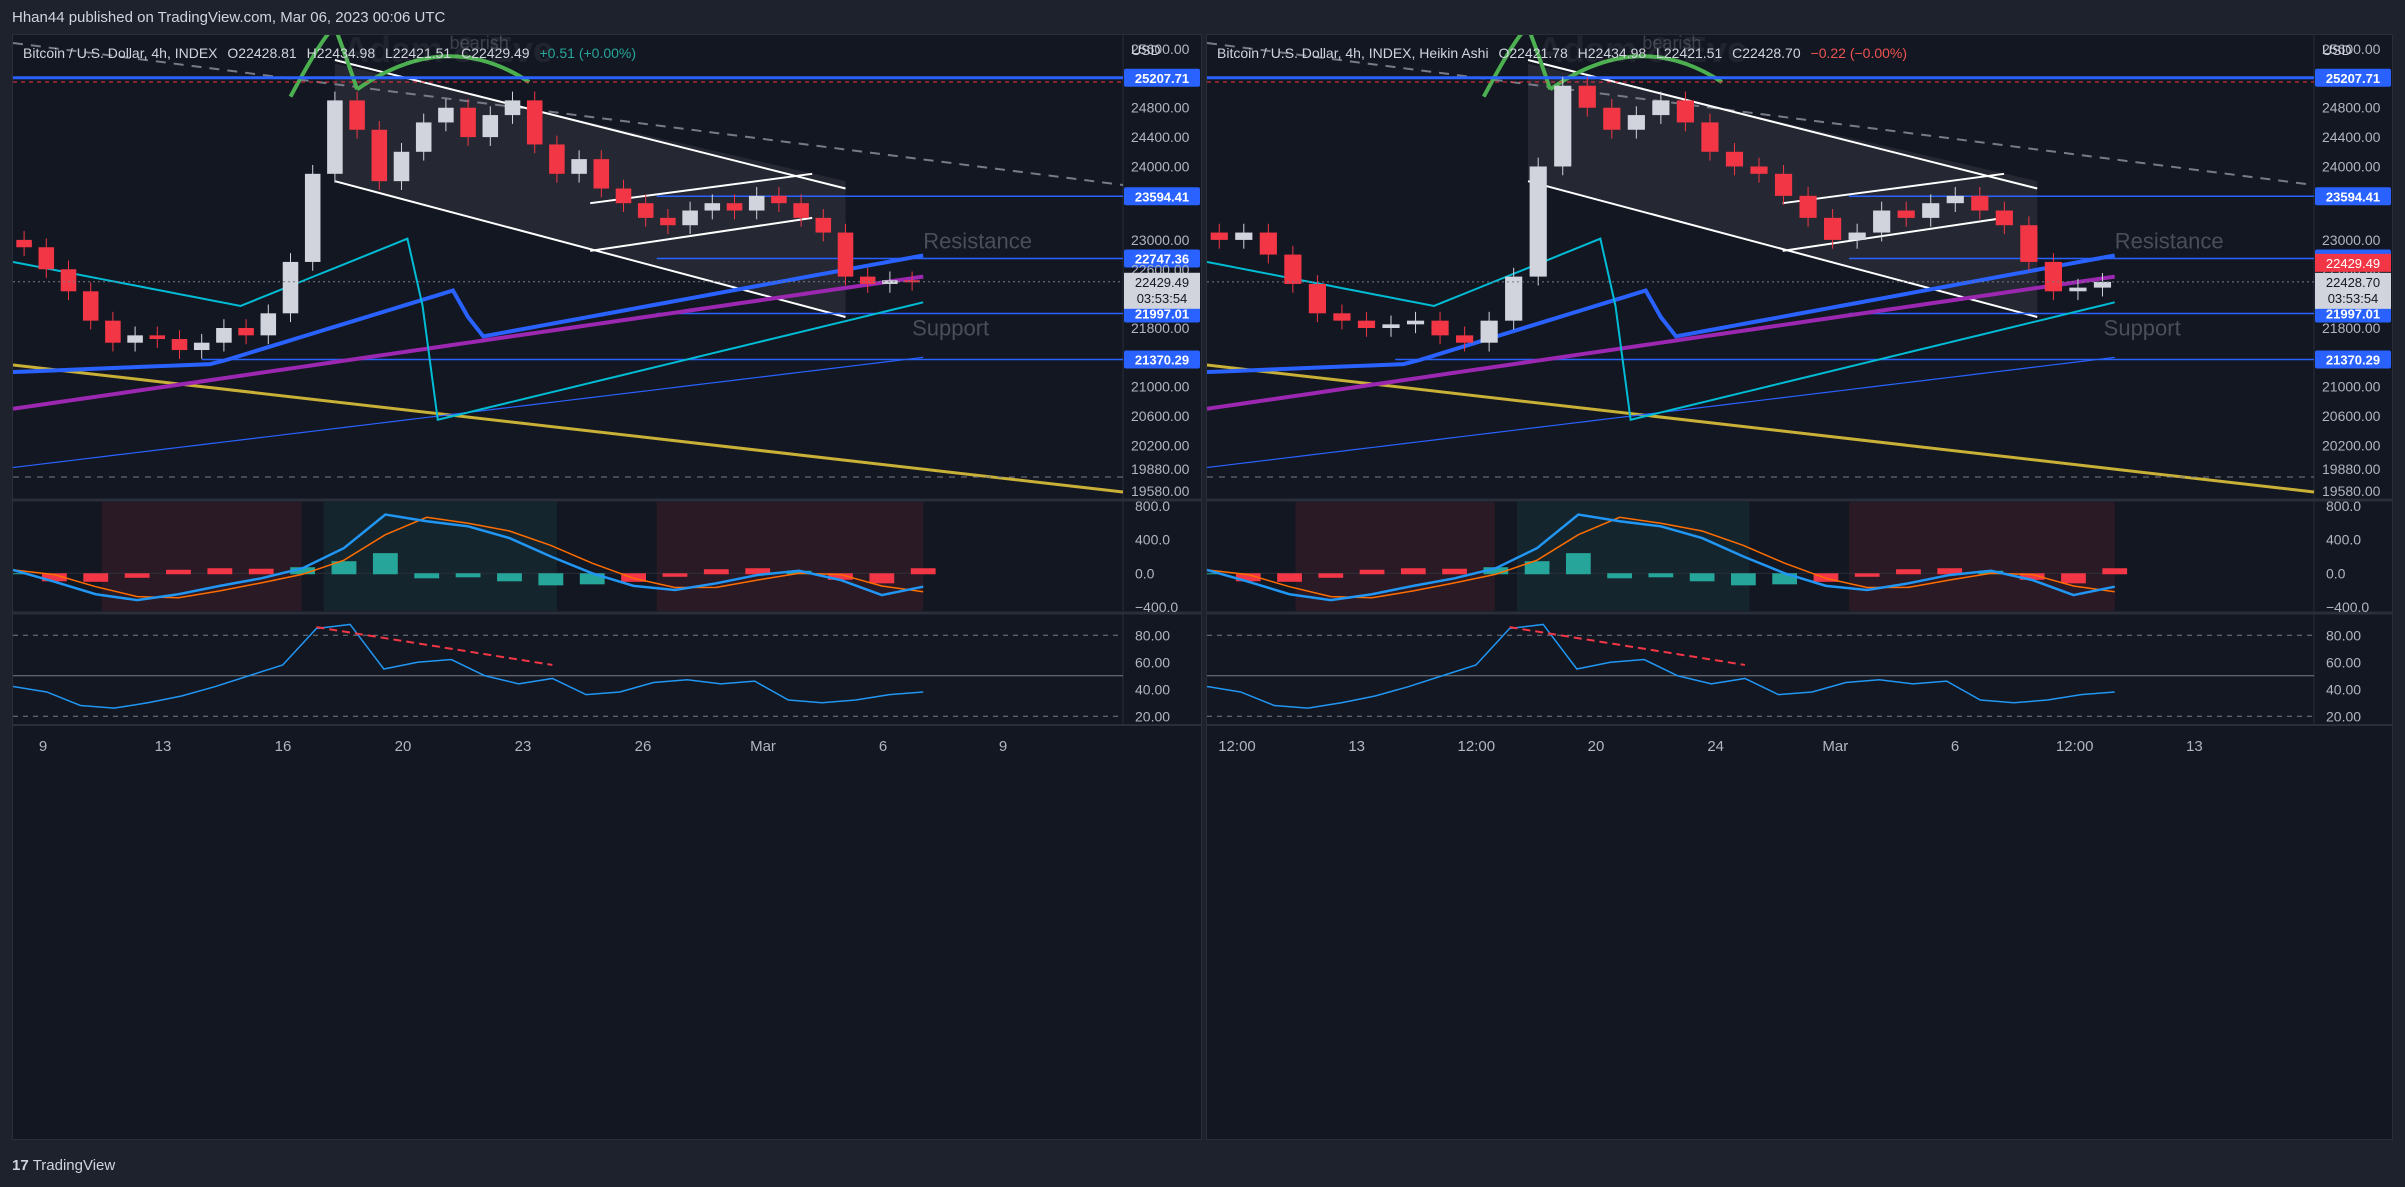  I want to click on tradingview-logo: 17 TradingView, so click(63, 1165).